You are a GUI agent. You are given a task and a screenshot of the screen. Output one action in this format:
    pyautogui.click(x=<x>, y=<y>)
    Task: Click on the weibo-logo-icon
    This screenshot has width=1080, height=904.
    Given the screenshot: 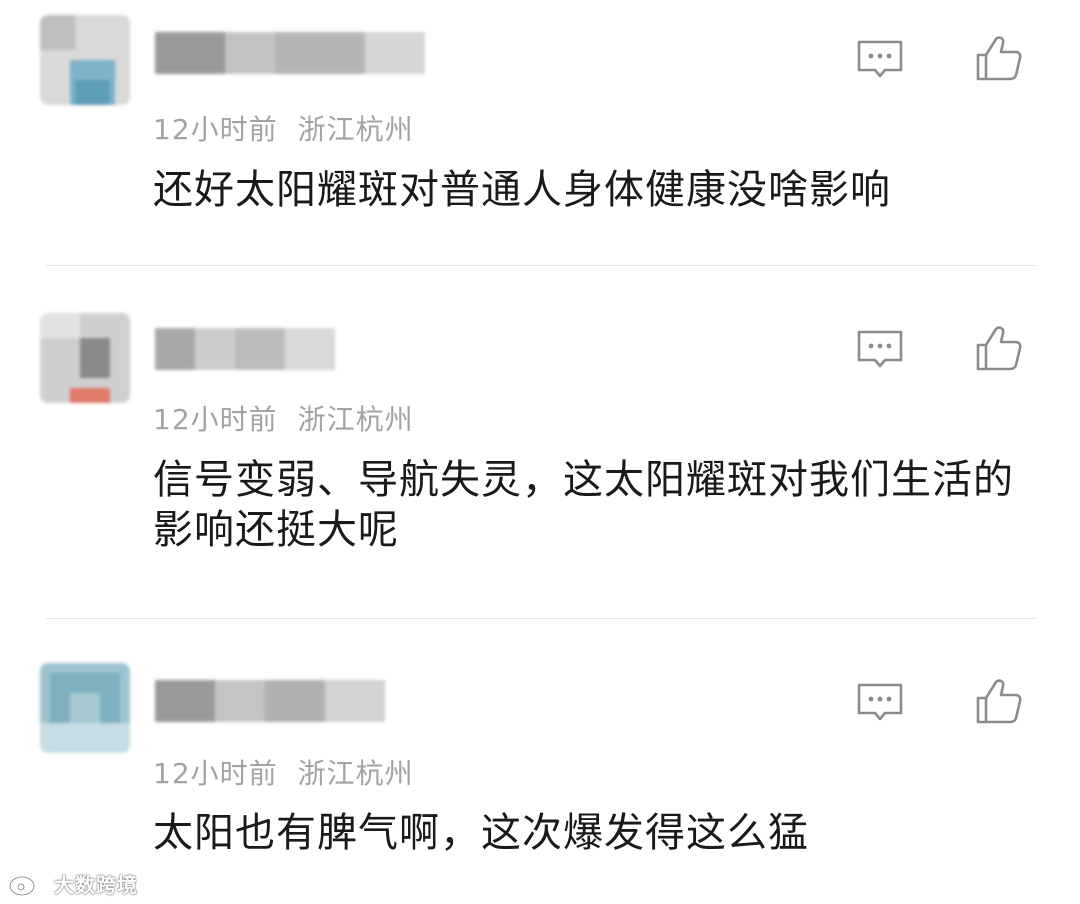 What is the action you would take?
    pyautogui.click(x=26, y=884)
    